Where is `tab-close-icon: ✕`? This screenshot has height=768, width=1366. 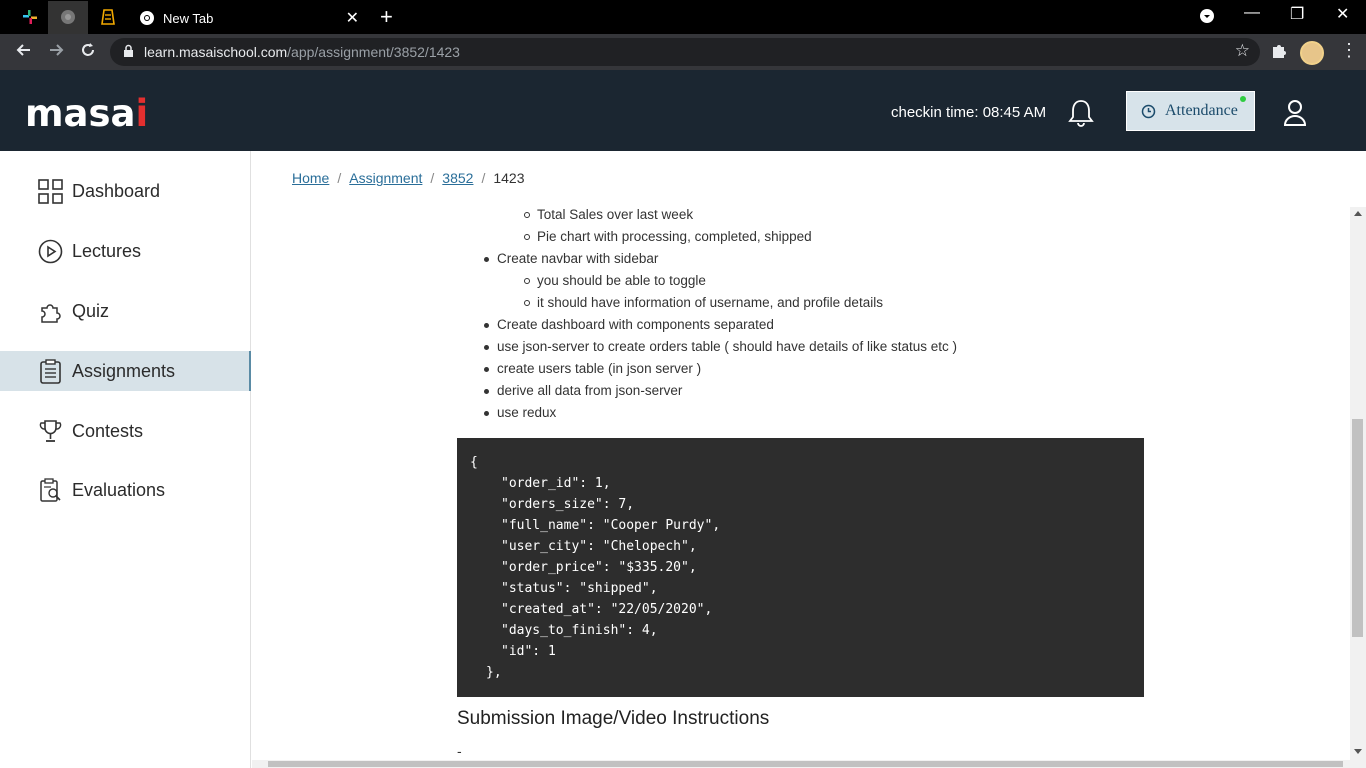 tab-close-icon: ✕ is located at coordinates (352, 18).